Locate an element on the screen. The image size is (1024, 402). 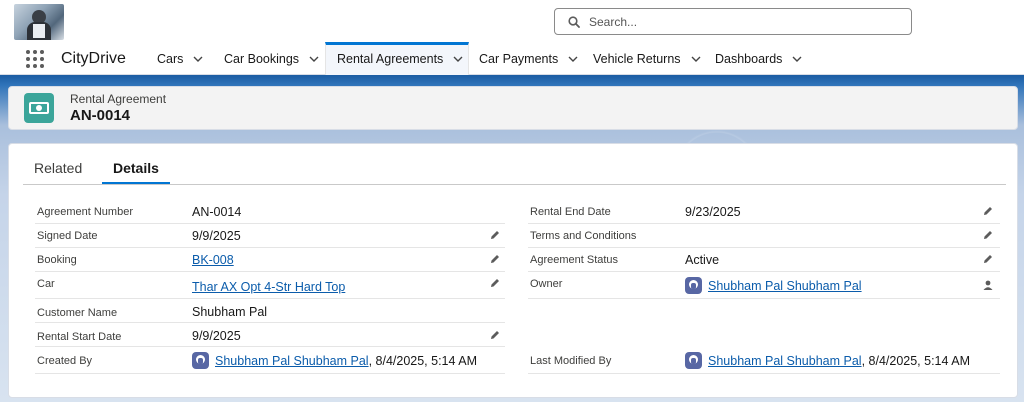
org-logo is located at coordinates (39, 22).